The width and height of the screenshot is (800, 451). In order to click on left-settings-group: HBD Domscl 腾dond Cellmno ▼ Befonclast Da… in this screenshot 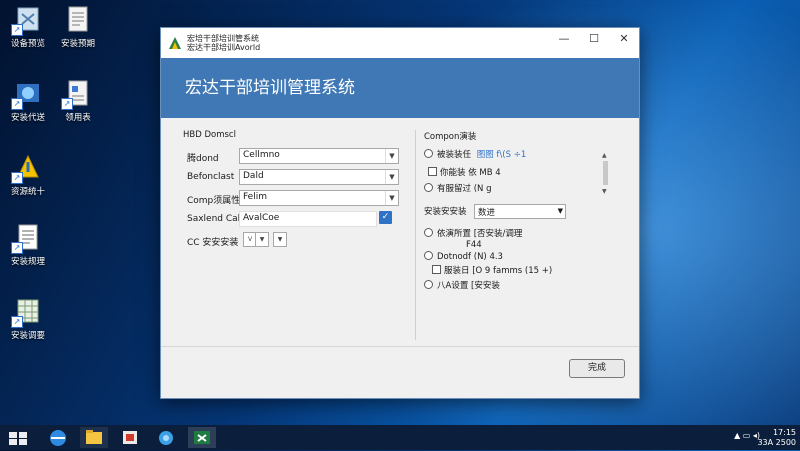, I will do `click(293, 190)`.